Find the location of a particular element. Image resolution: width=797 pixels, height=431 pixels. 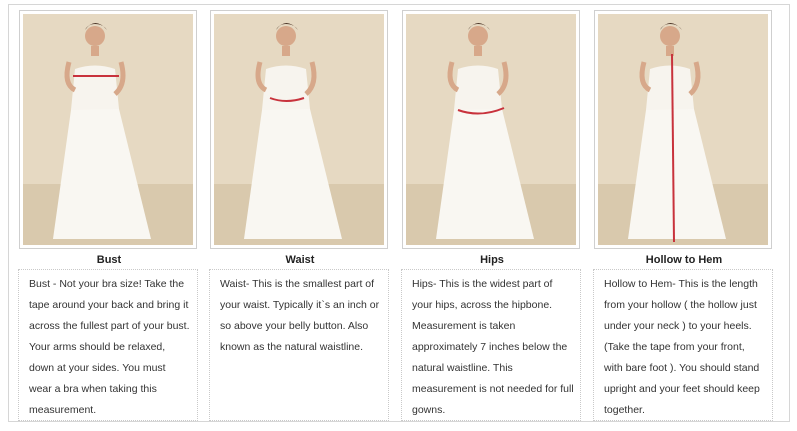

waist-model-image is located at coordinates (299, 129).